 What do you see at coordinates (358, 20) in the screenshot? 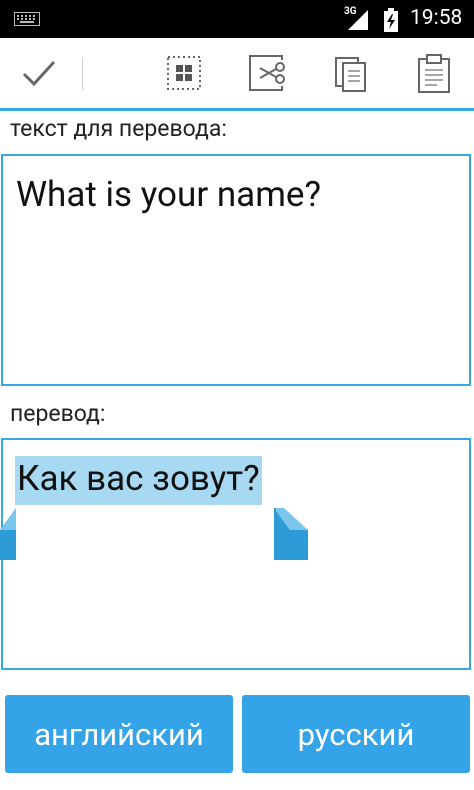
I see `signal-icon` at bounding box center [358, 20].